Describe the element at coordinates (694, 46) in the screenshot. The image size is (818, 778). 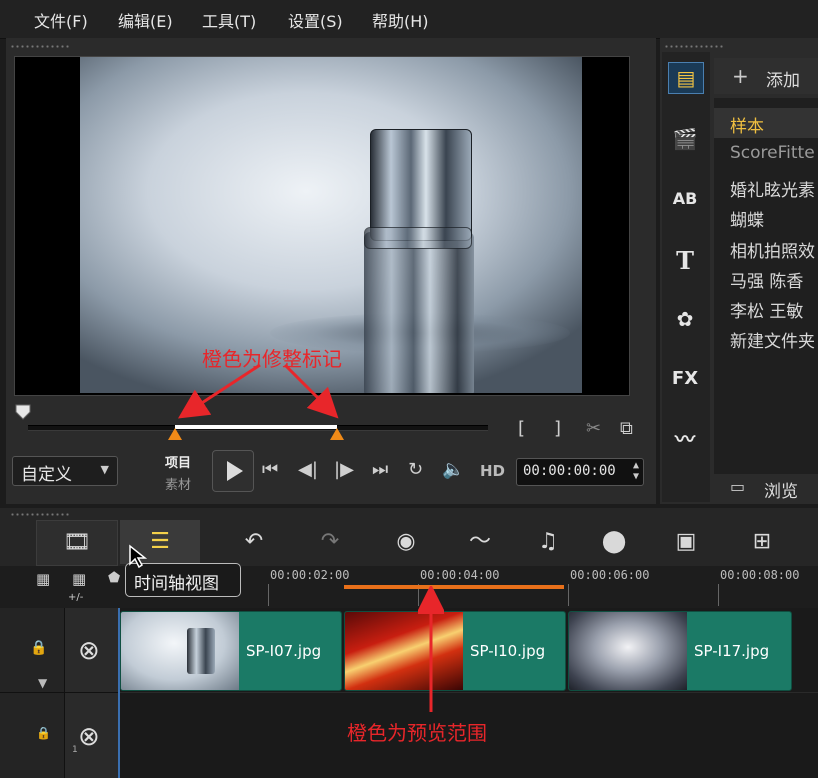
I see `library-grip` at that location.